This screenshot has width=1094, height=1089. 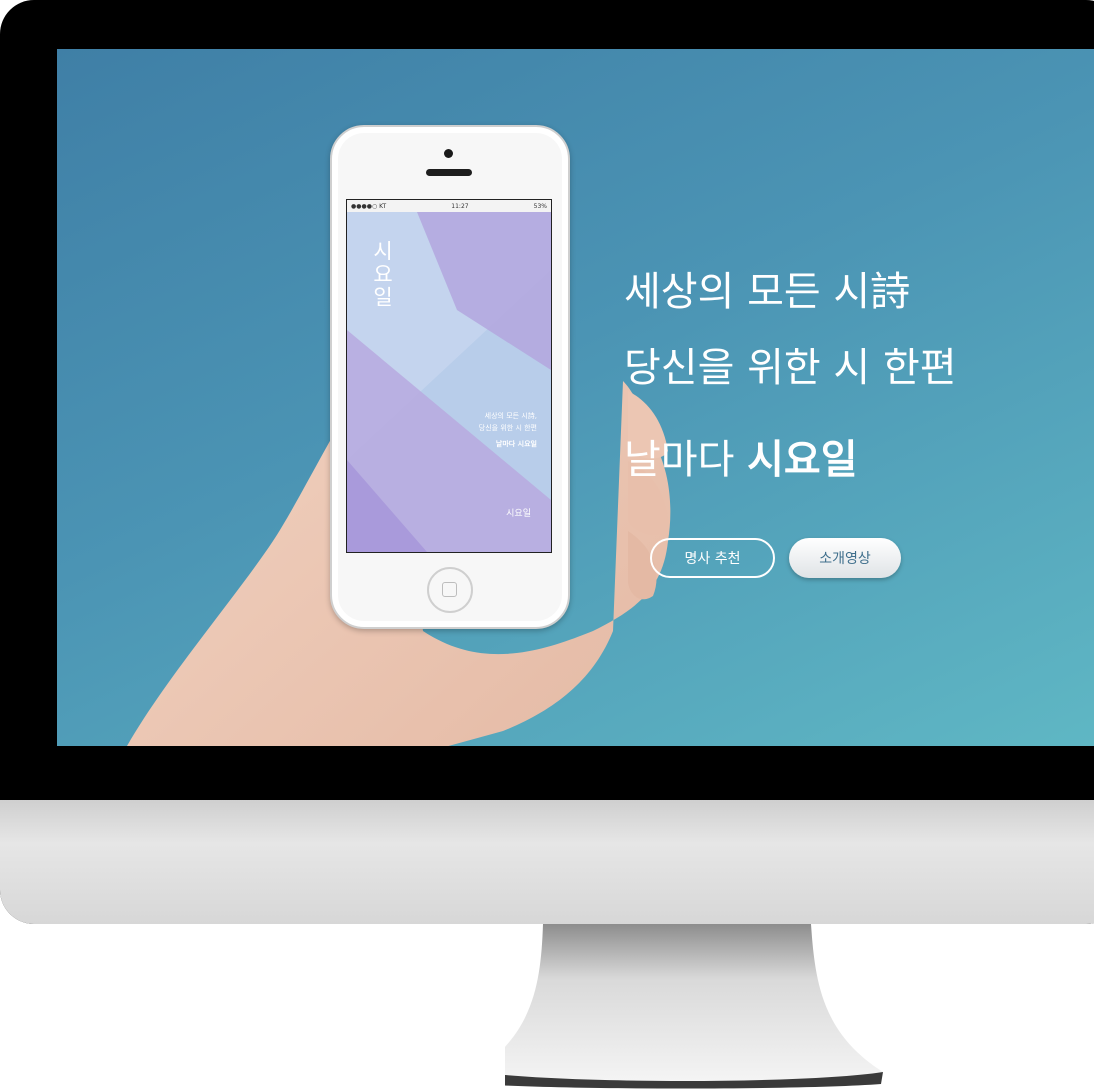 What do you see at coordinates (449, 172) in the screenshot?
I see `phone-speaker` at bounding box center [449, 172].